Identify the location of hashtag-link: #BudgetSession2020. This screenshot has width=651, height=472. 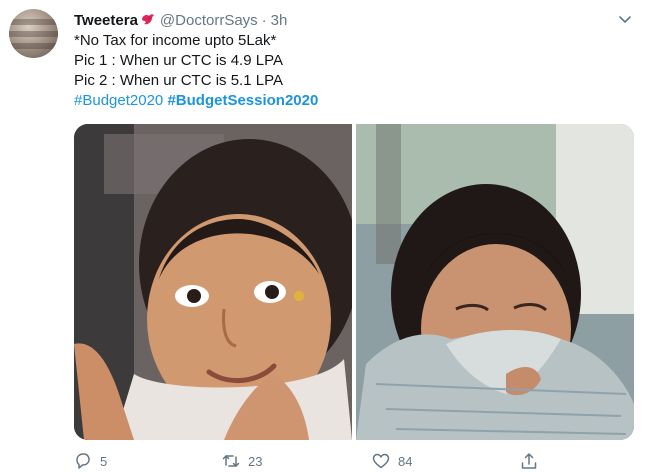
(242, 100).